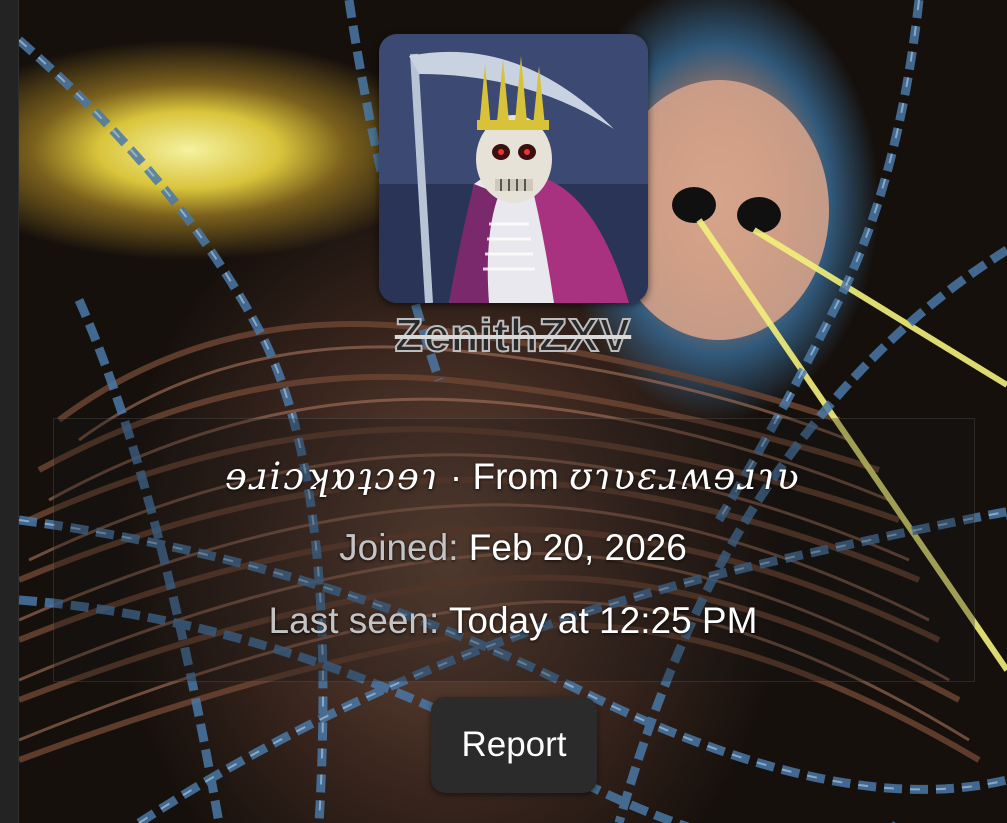 The width and height of the screenshot is (1007, 823). Describe the element at coordinates (685, 476) in the screenshot. I see `location-text: ʊɿʋɛɹʍɘɹɿʋ` at that location.